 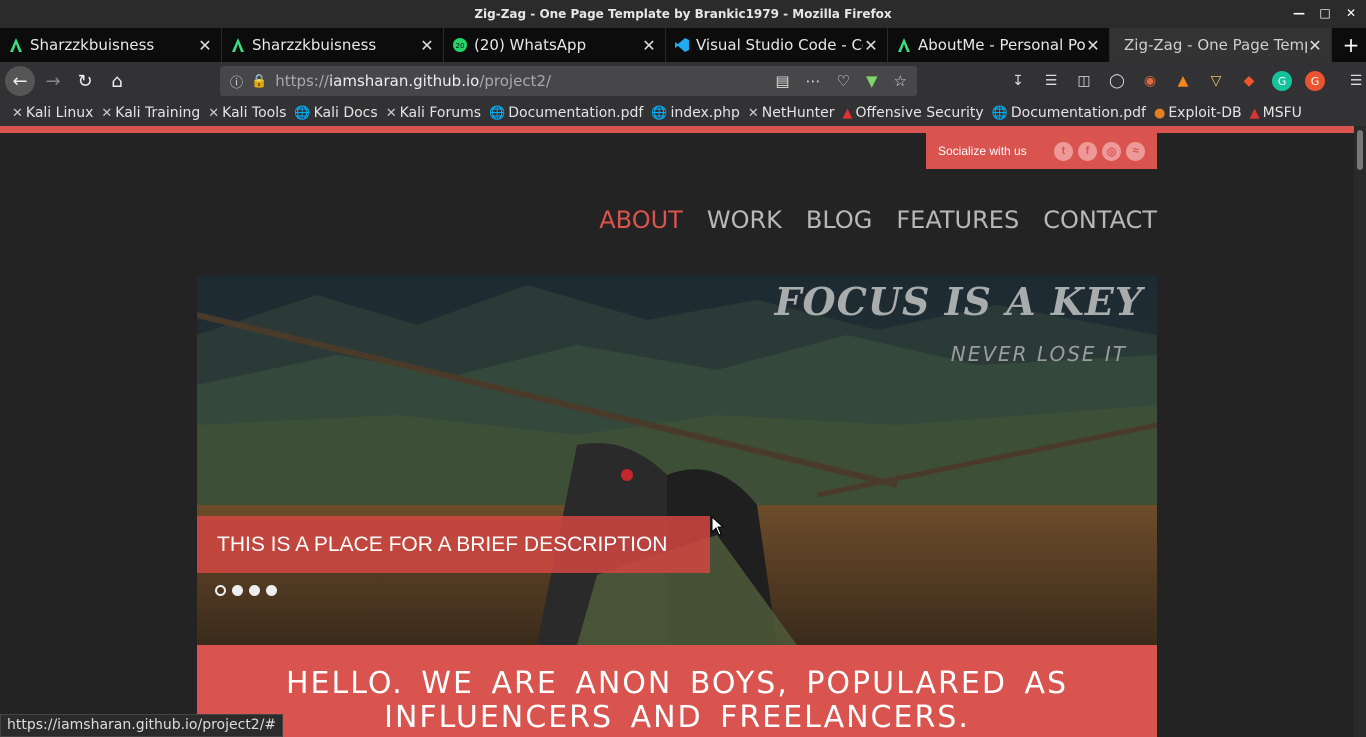 What do you see at coordinates (247, 113) in the screenshot?
I see `bookmark-kali-tools: ✕ Kali Tools` at bounding box center [247, 113].